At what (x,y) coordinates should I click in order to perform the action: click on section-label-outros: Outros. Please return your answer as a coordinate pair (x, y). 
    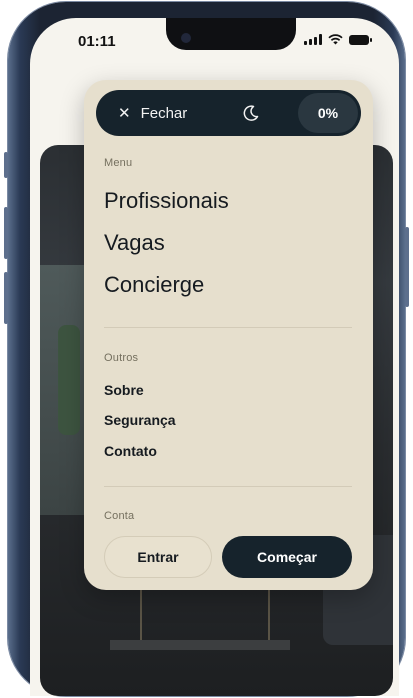
    Looking at the image, I should click on (121, 358).